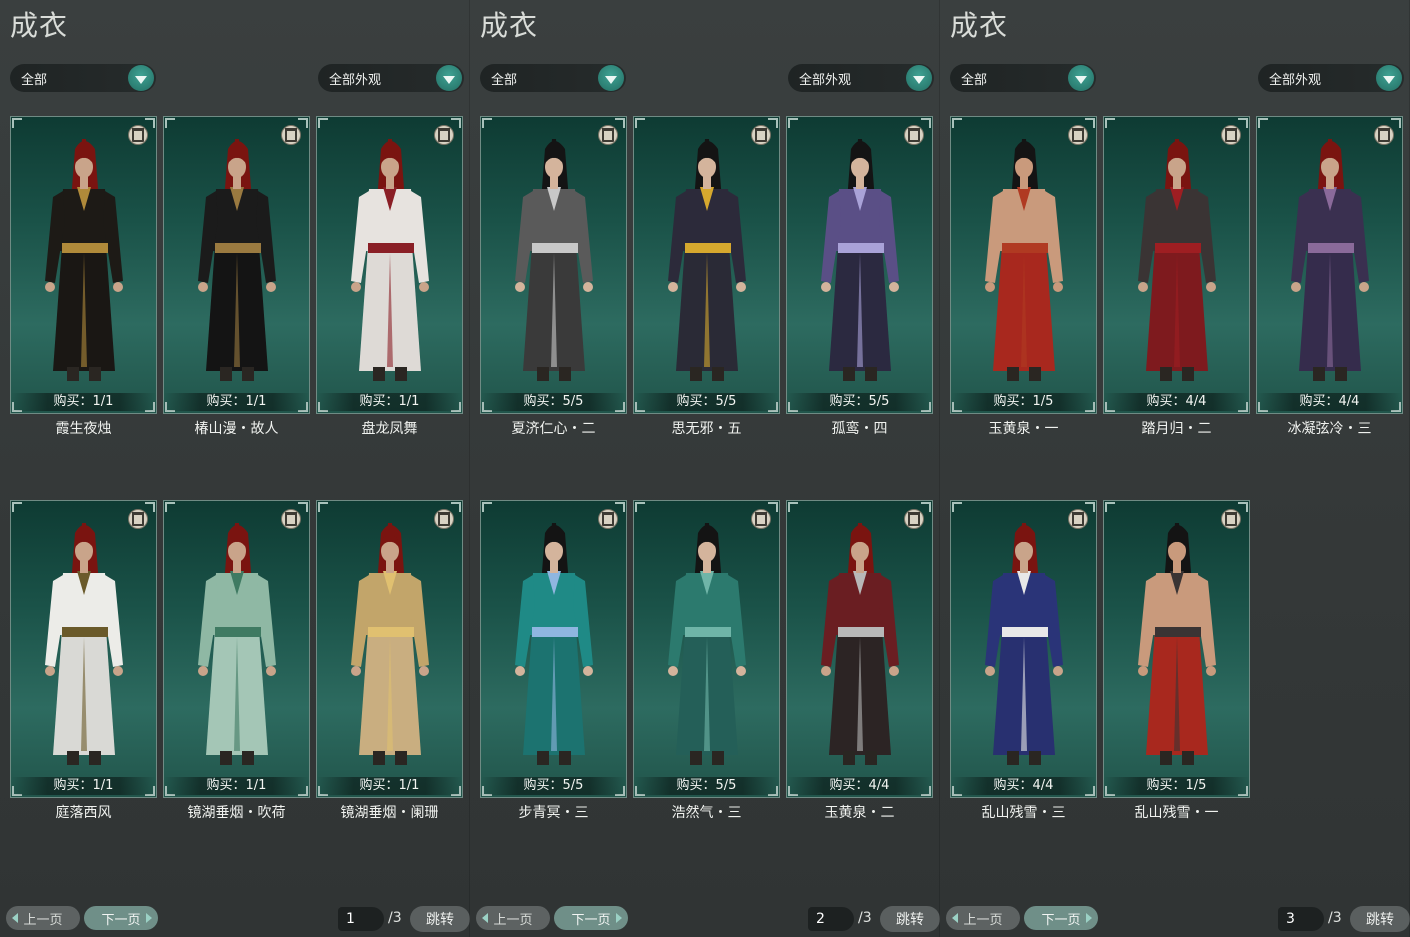  I want to click on outfit-name: 思无邪・五, so click(706, 429).